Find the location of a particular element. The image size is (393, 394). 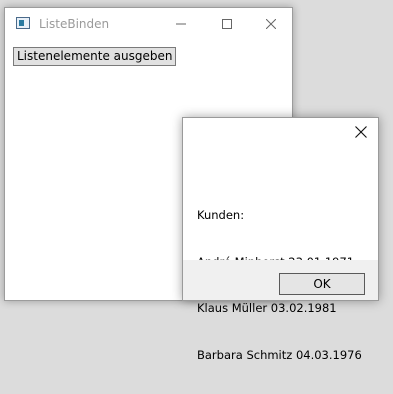

ok-button: OK is located at coordinates (322, 284).